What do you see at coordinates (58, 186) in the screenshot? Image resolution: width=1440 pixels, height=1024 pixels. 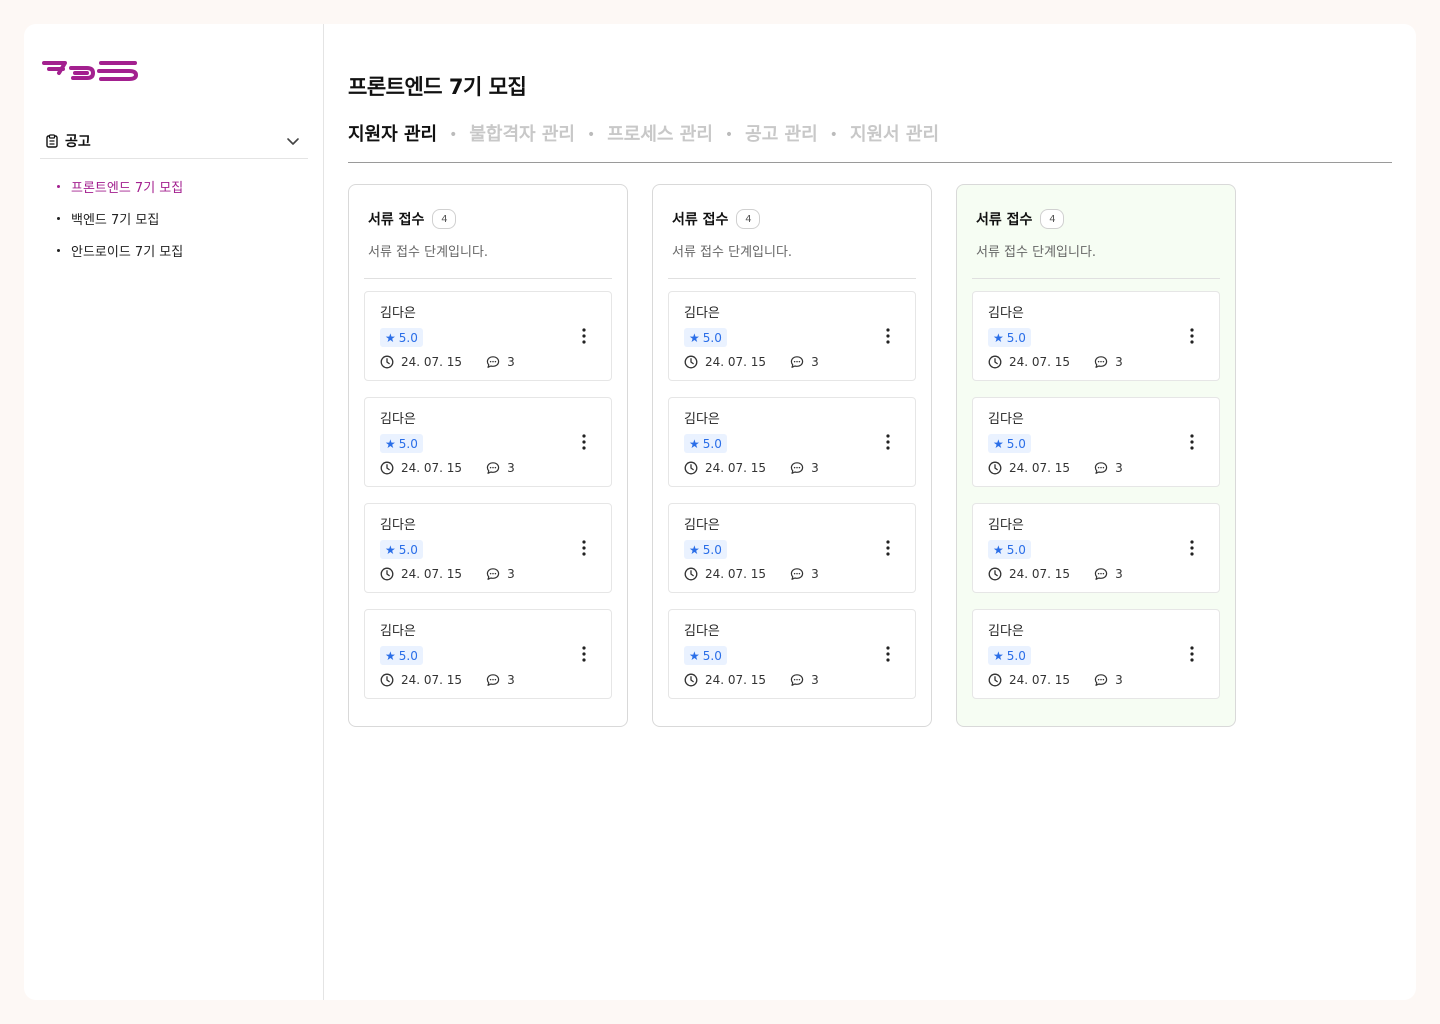 I see `bullet` at bounding box center [58, 186].